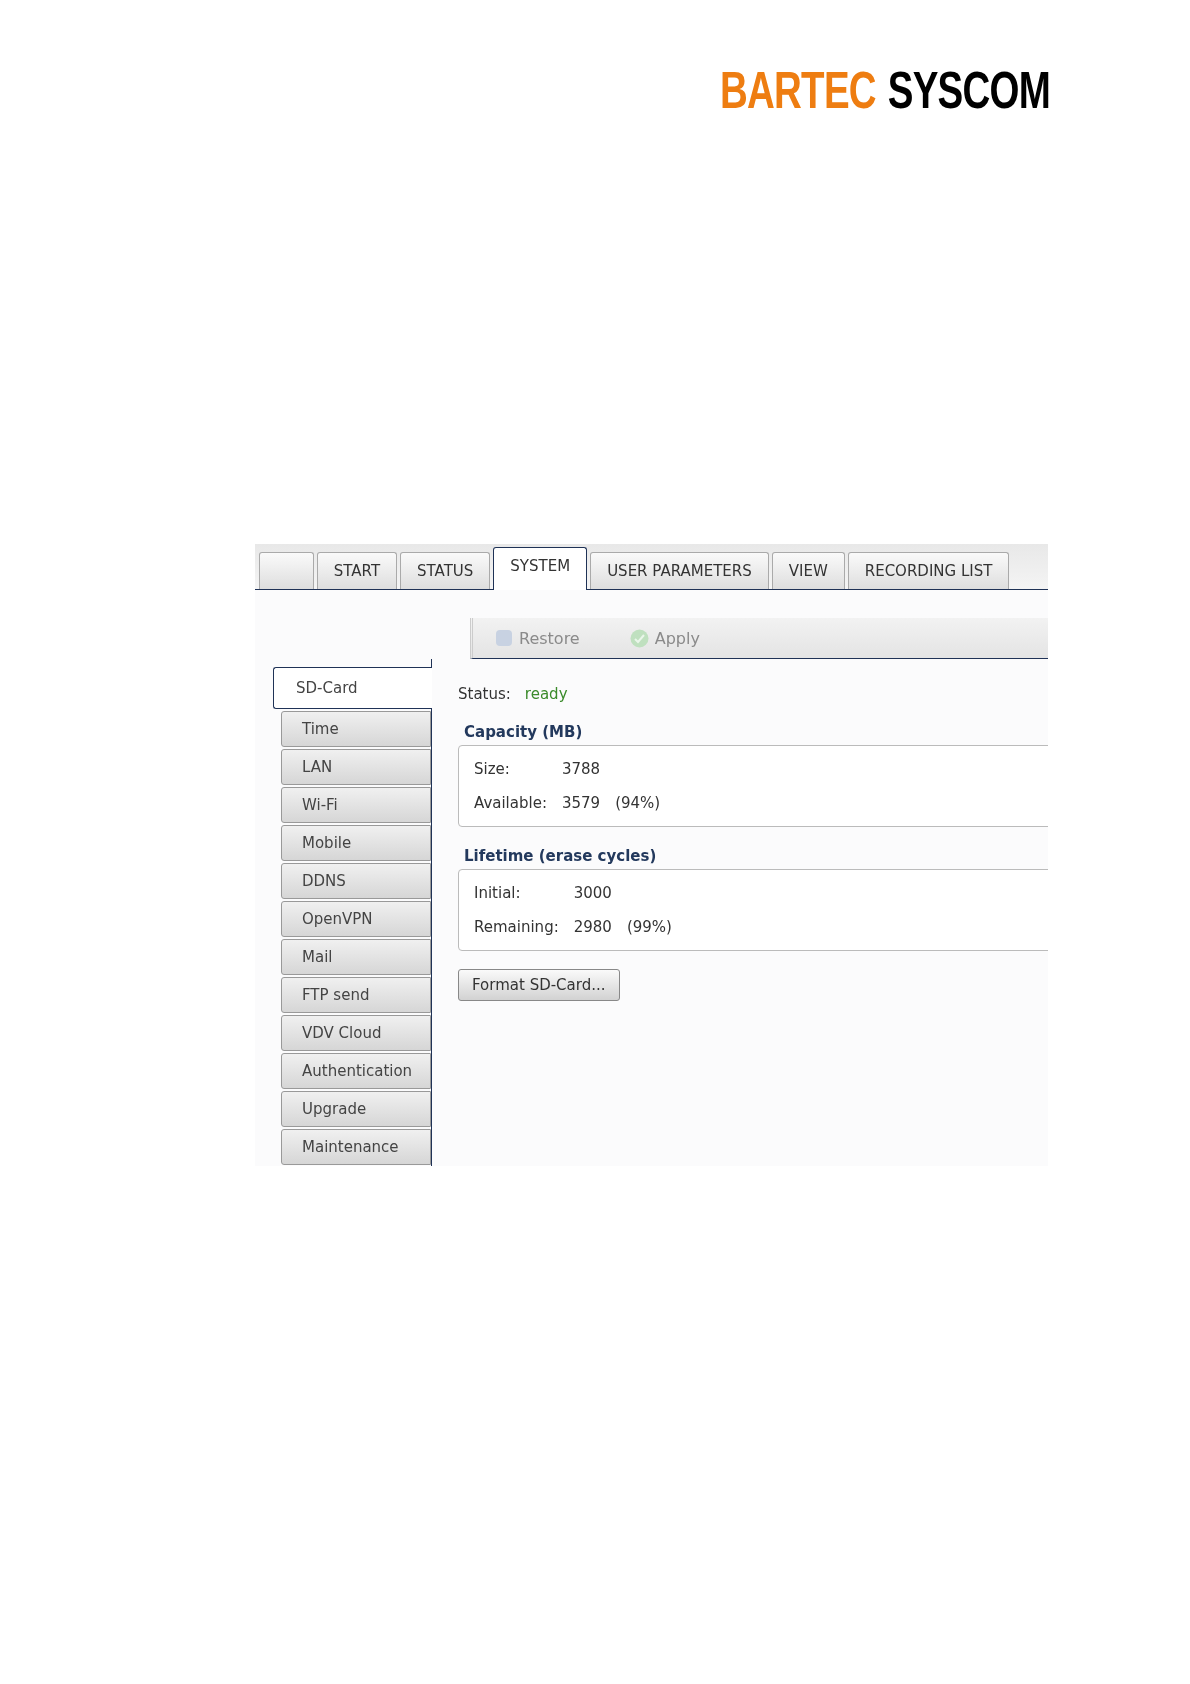 The height and width of the screenshot is (1684, 1190). I want to click on tab: VIEW, so click(808, 570).